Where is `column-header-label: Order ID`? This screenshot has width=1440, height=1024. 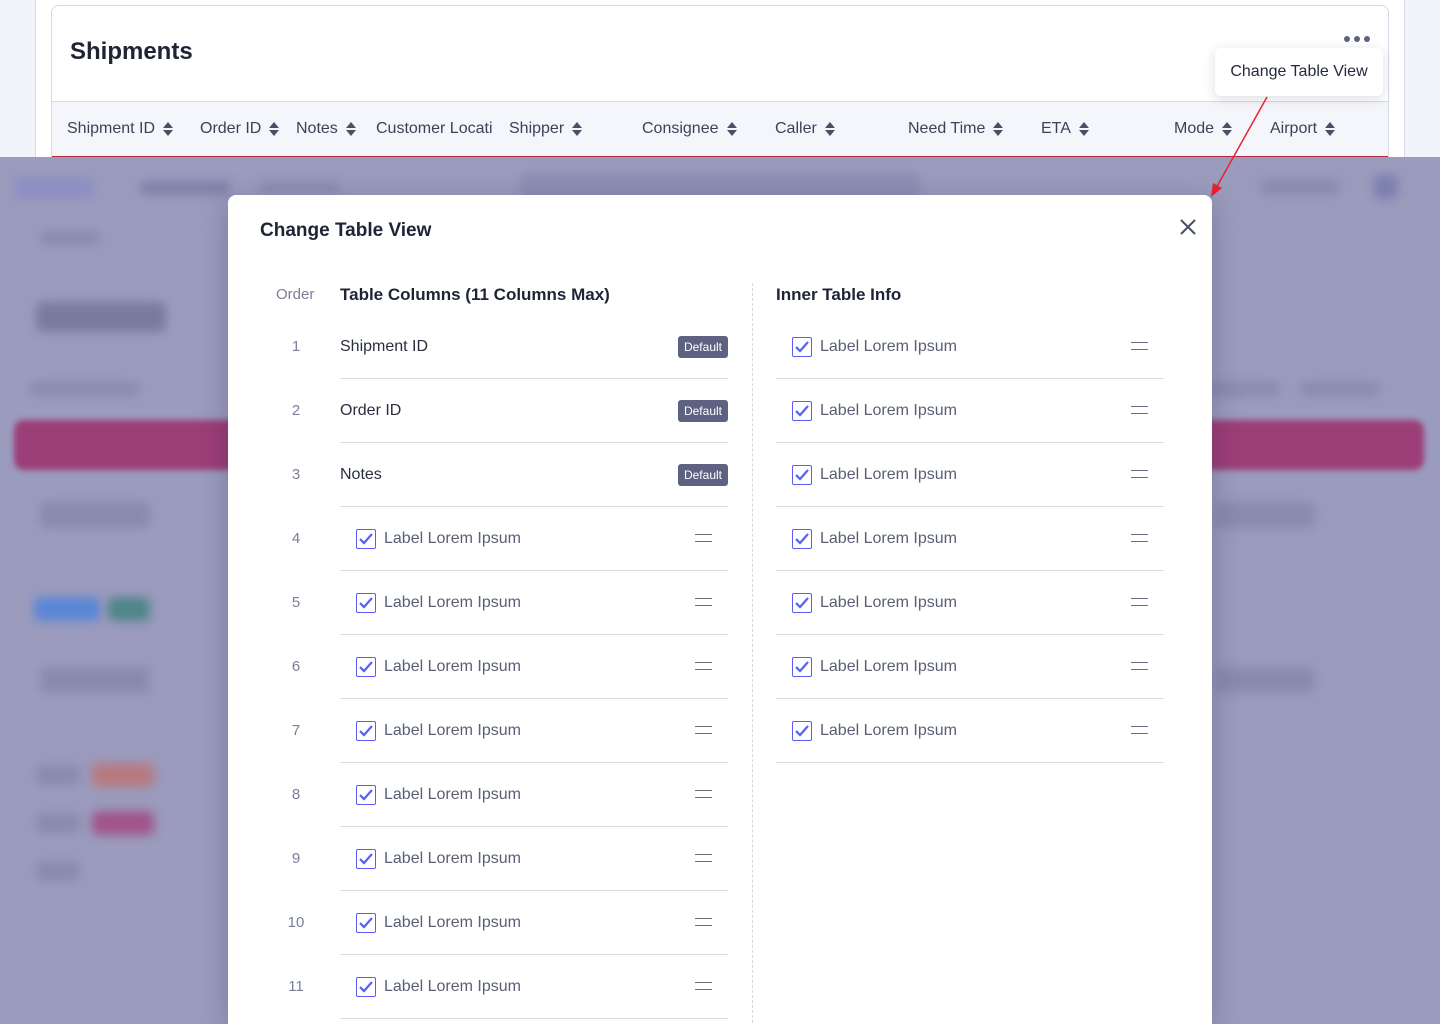 column-header-label: Order ID is located at coordinates (231, 128).